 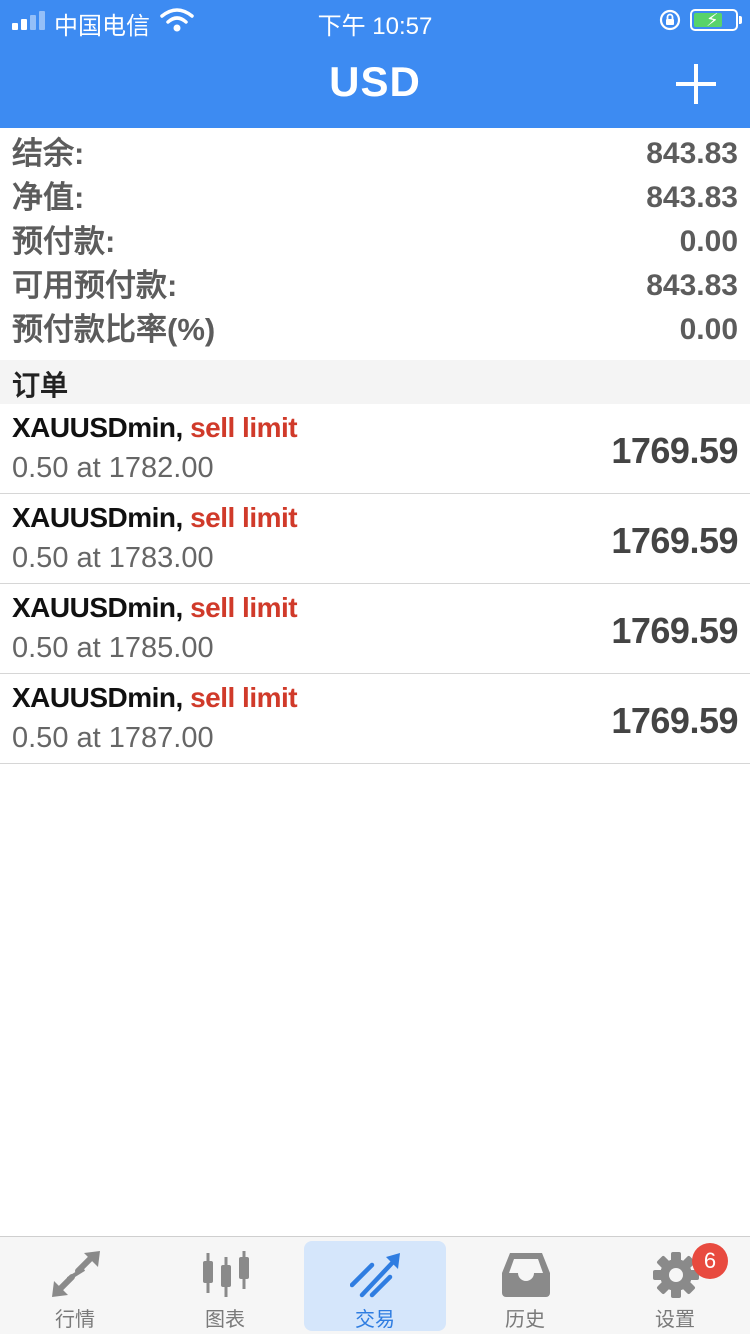 I want to click on rotation-lock-icon, so click(x=670, y=20).